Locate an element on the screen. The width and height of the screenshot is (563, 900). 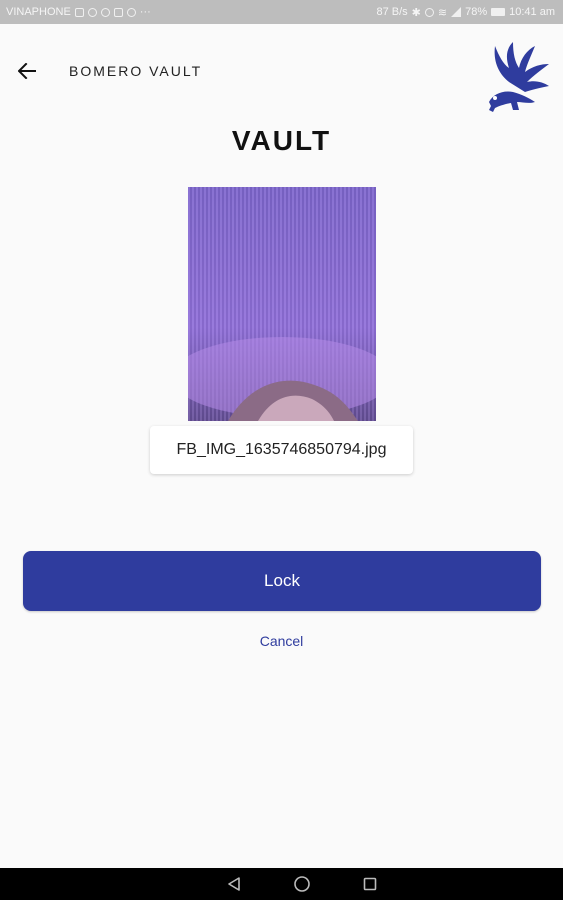
gallery-icon is located at coordinates (118, 12).